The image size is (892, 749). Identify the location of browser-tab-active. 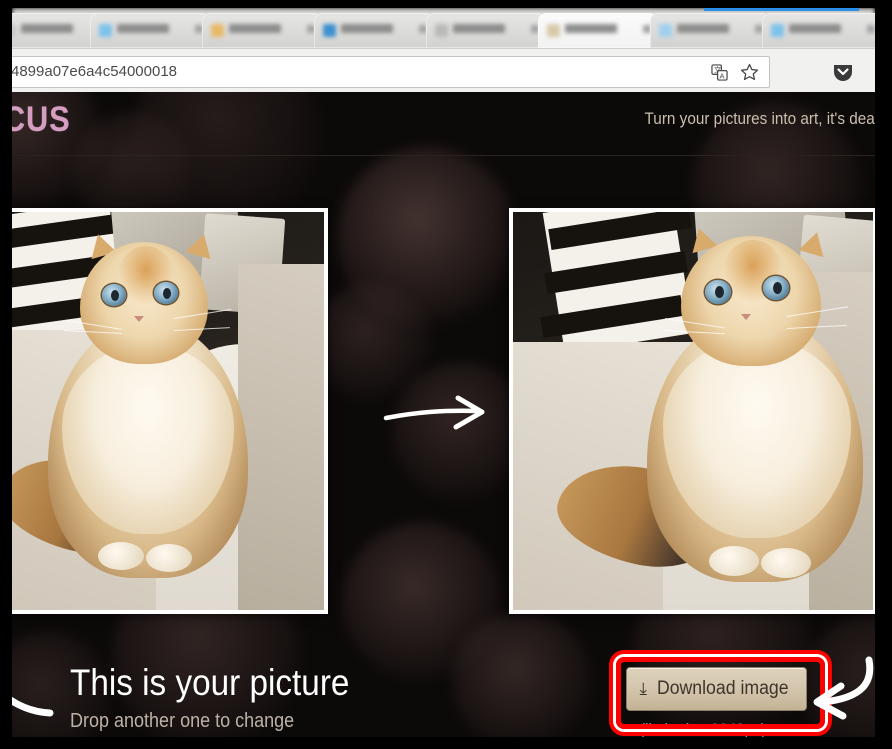
(598, 30).